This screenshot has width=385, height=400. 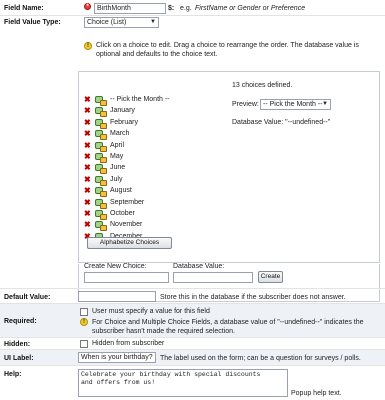 What do you see at coordinates (116, 179) in the screenshot?
I see `choice-label: July` at bounding box center [116, 179].